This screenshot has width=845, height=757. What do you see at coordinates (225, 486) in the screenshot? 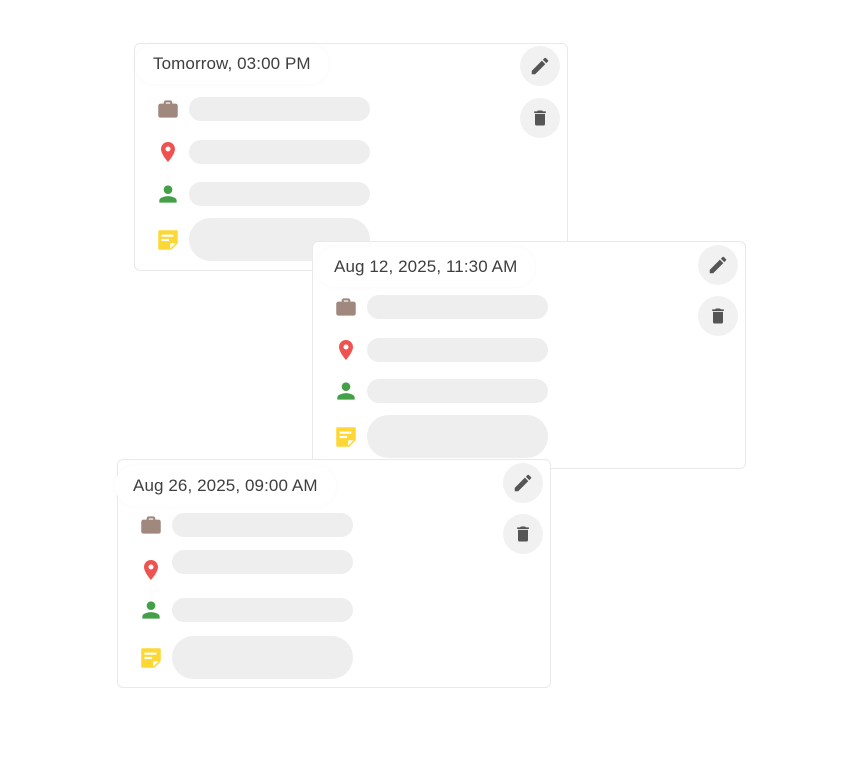
I see `event-datetime: Aug 26, 2025, 09:00 AM` at bounding box center [225, 486].